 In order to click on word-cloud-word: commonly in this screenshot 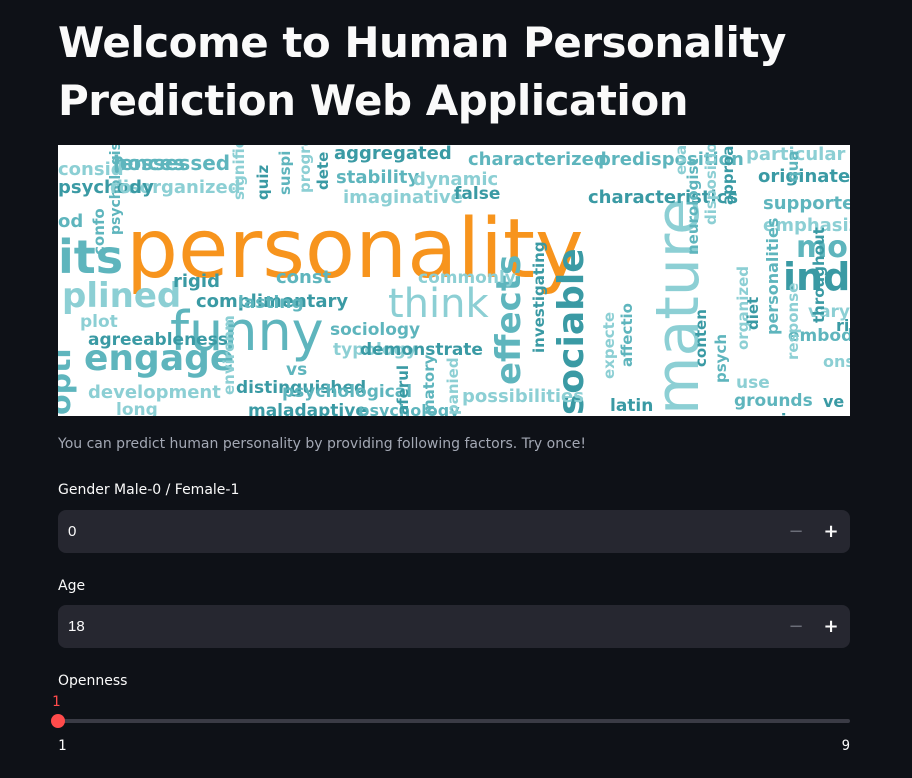, I will do `click(467, 278)`.